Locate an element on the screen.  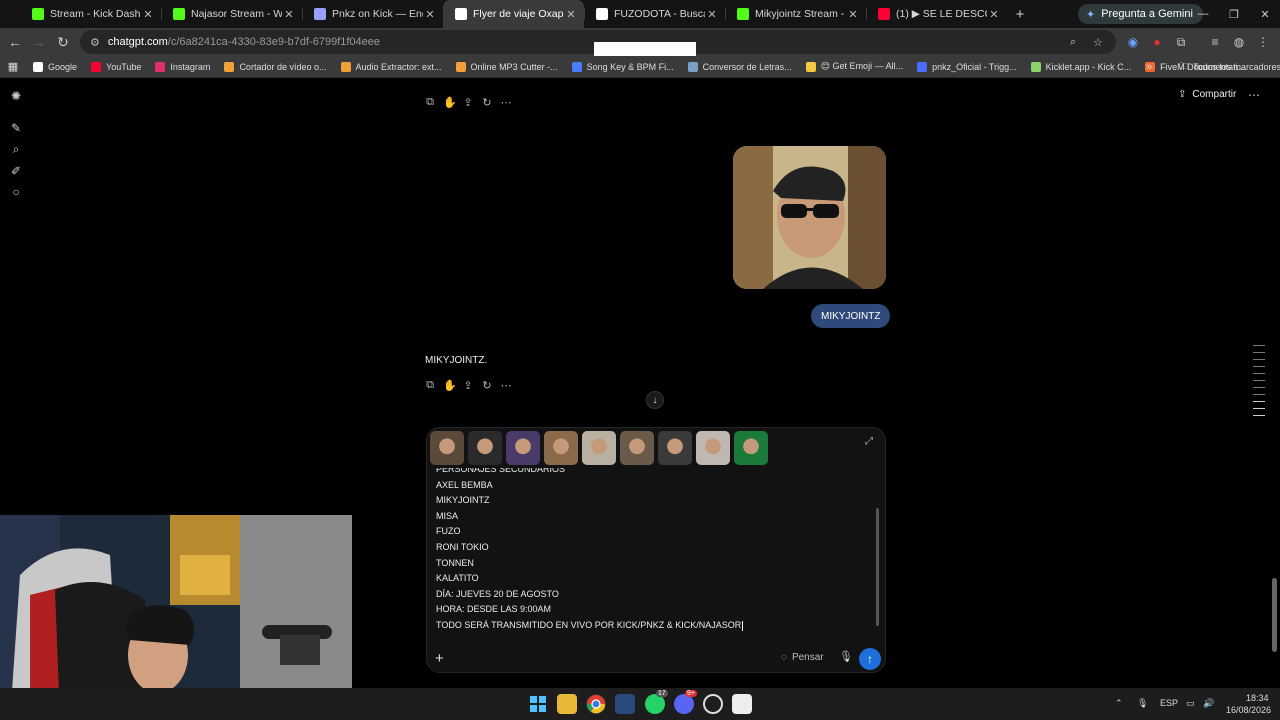
share-button: ⇪ Compartir is located at coordinates (1207, 94).